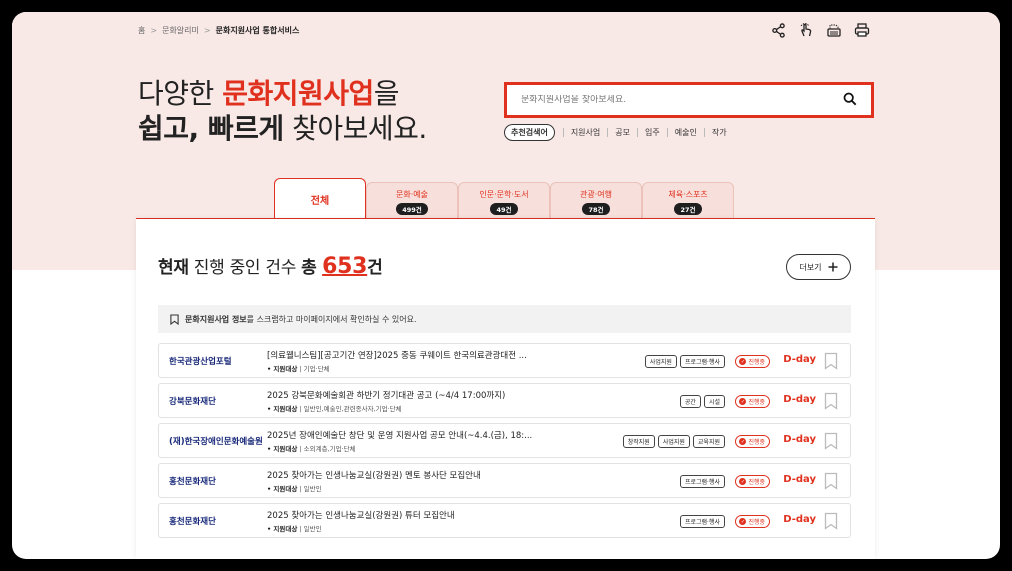 The width and height of the screenshot is (1012, 571). I want to click on headline-line2: 쉽고, 빠르게 찾아보세요., so click(282, 128).